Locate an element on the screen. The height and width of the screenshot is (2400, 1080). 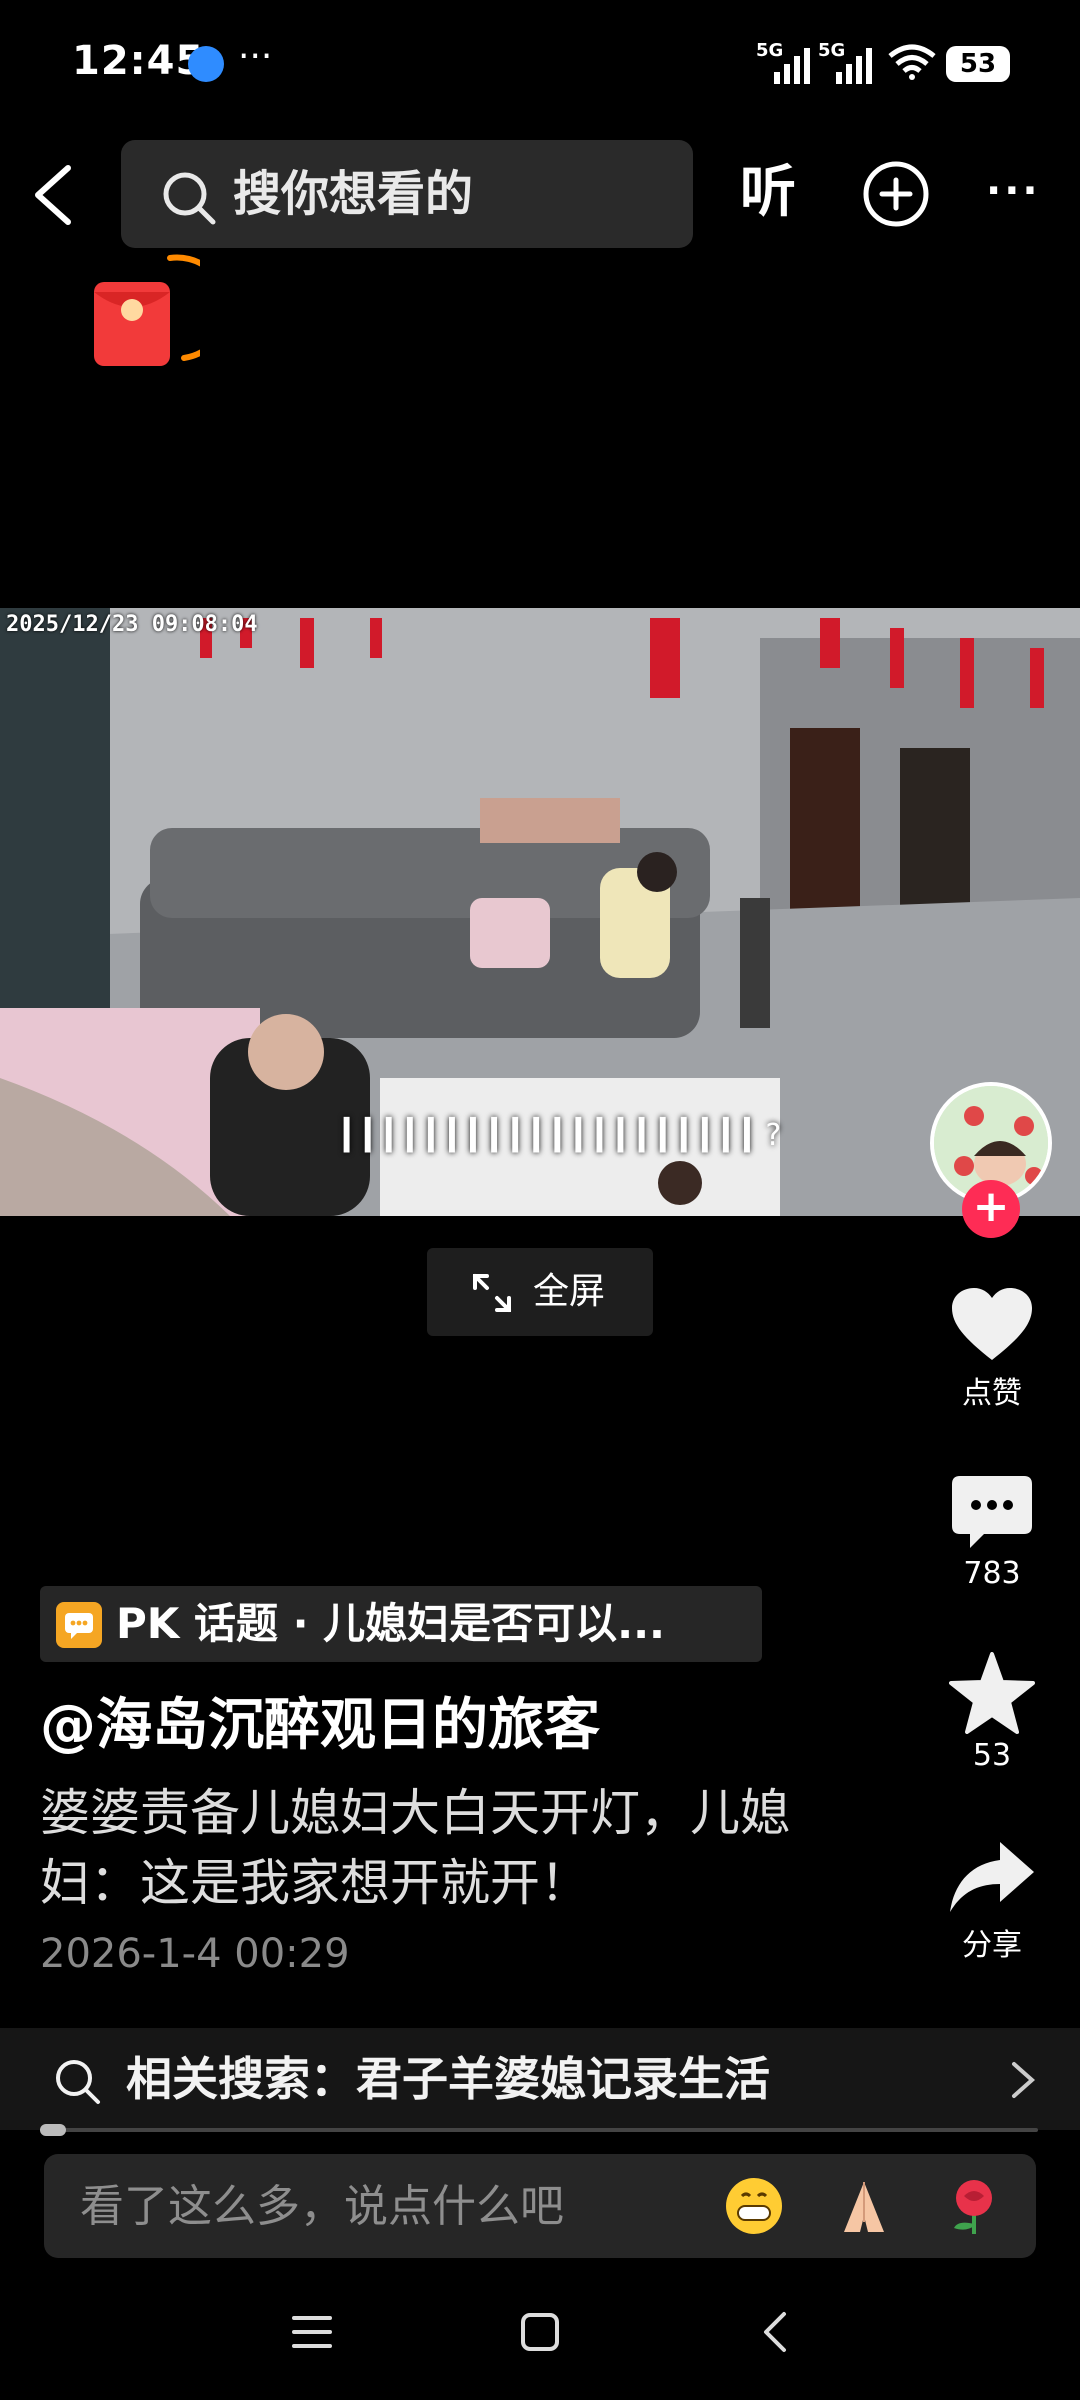
related-search-text: 相关搜索：君子羊婆媳记录生活 is located at coordinates (448, 2079).